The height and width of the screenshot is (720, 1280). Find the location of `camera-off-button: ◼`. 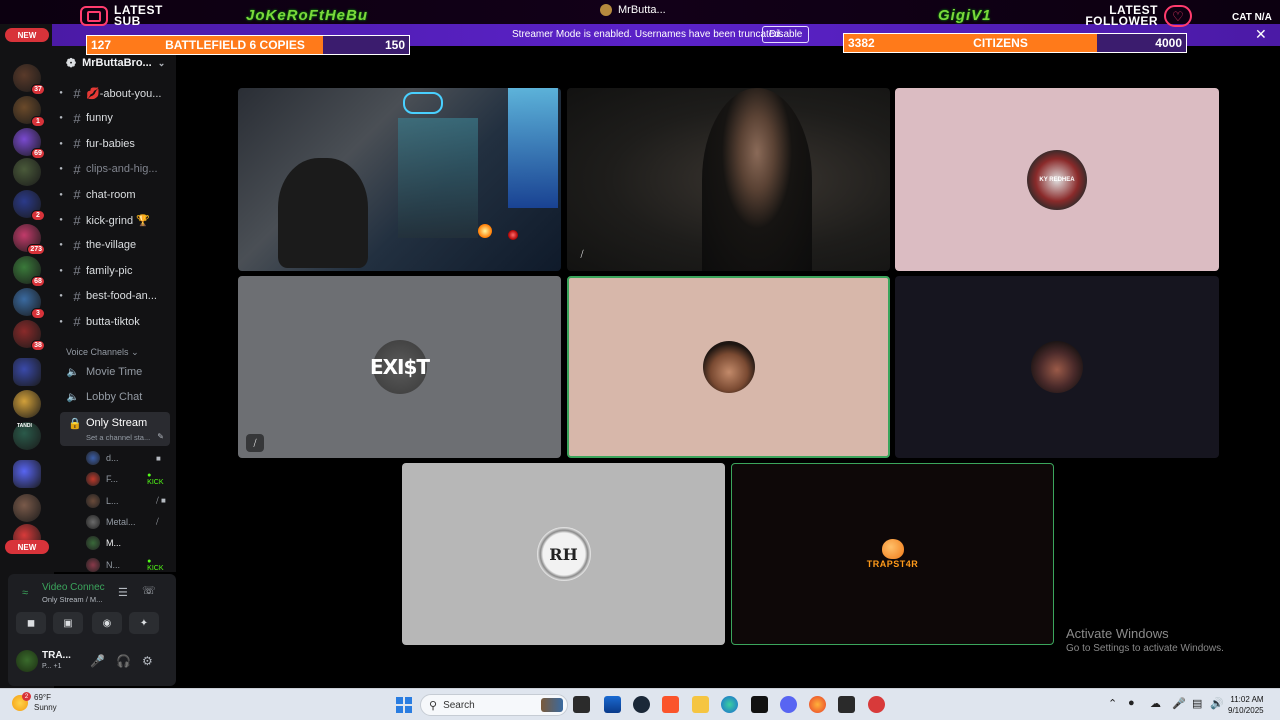

camera-off-button: ◼ is located at coordinates (31, 623).